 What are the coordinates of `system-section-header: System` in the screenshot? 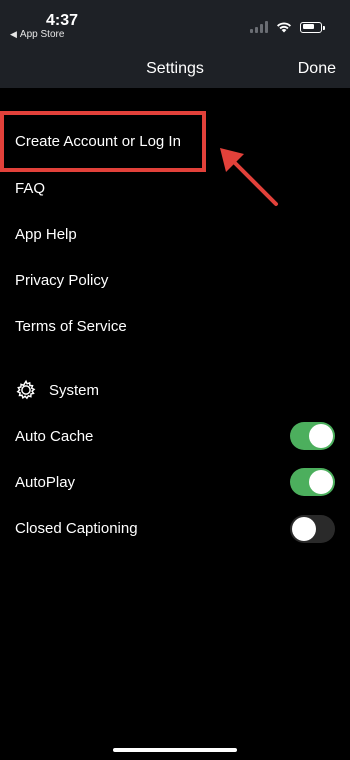 It's located at (57, 390).